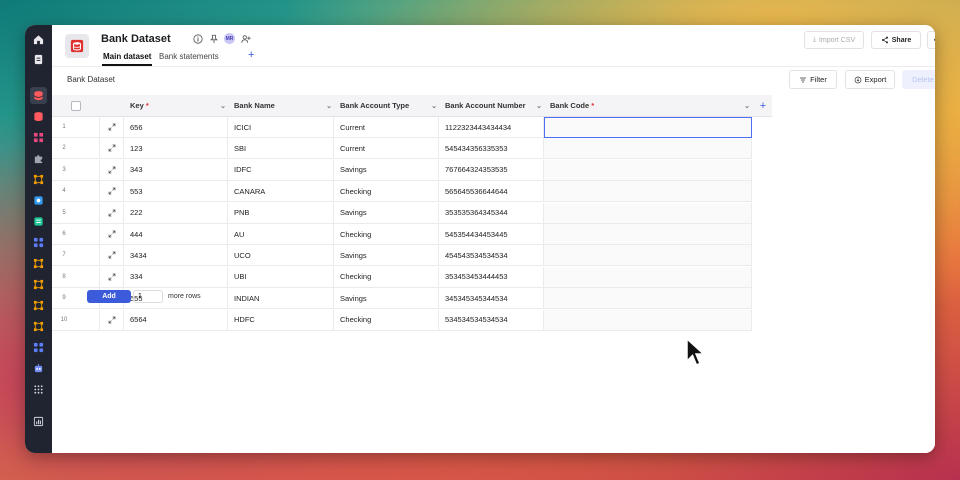  Describe the element at coordinates (648, 106) in the screenshot. I see `column-header-bank-code: Bank Code * ⌄` at that location.